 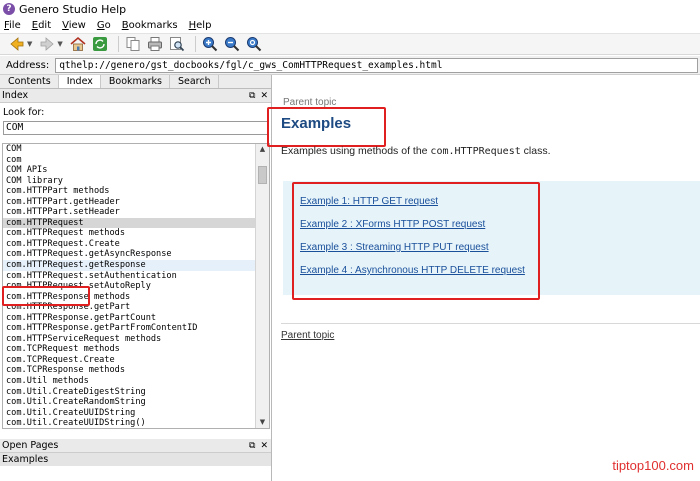 I want to click on tab-index: Index, so click(x=79, y=81).